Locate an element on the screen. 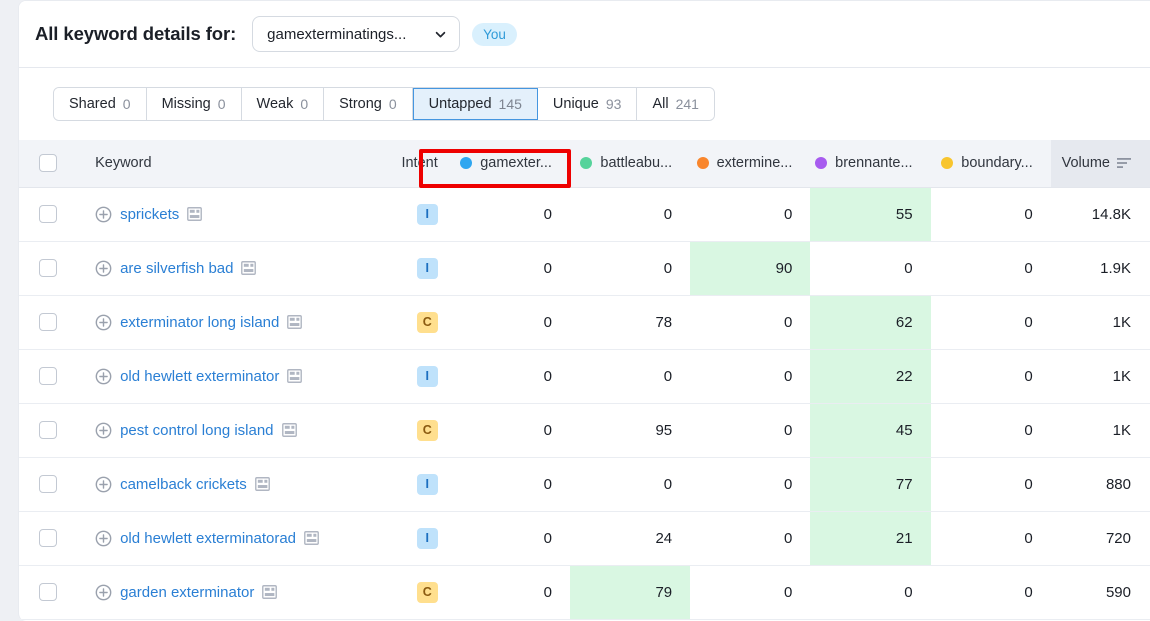  keyword-link: are silverfish bad is located at coordinates (176, 268).